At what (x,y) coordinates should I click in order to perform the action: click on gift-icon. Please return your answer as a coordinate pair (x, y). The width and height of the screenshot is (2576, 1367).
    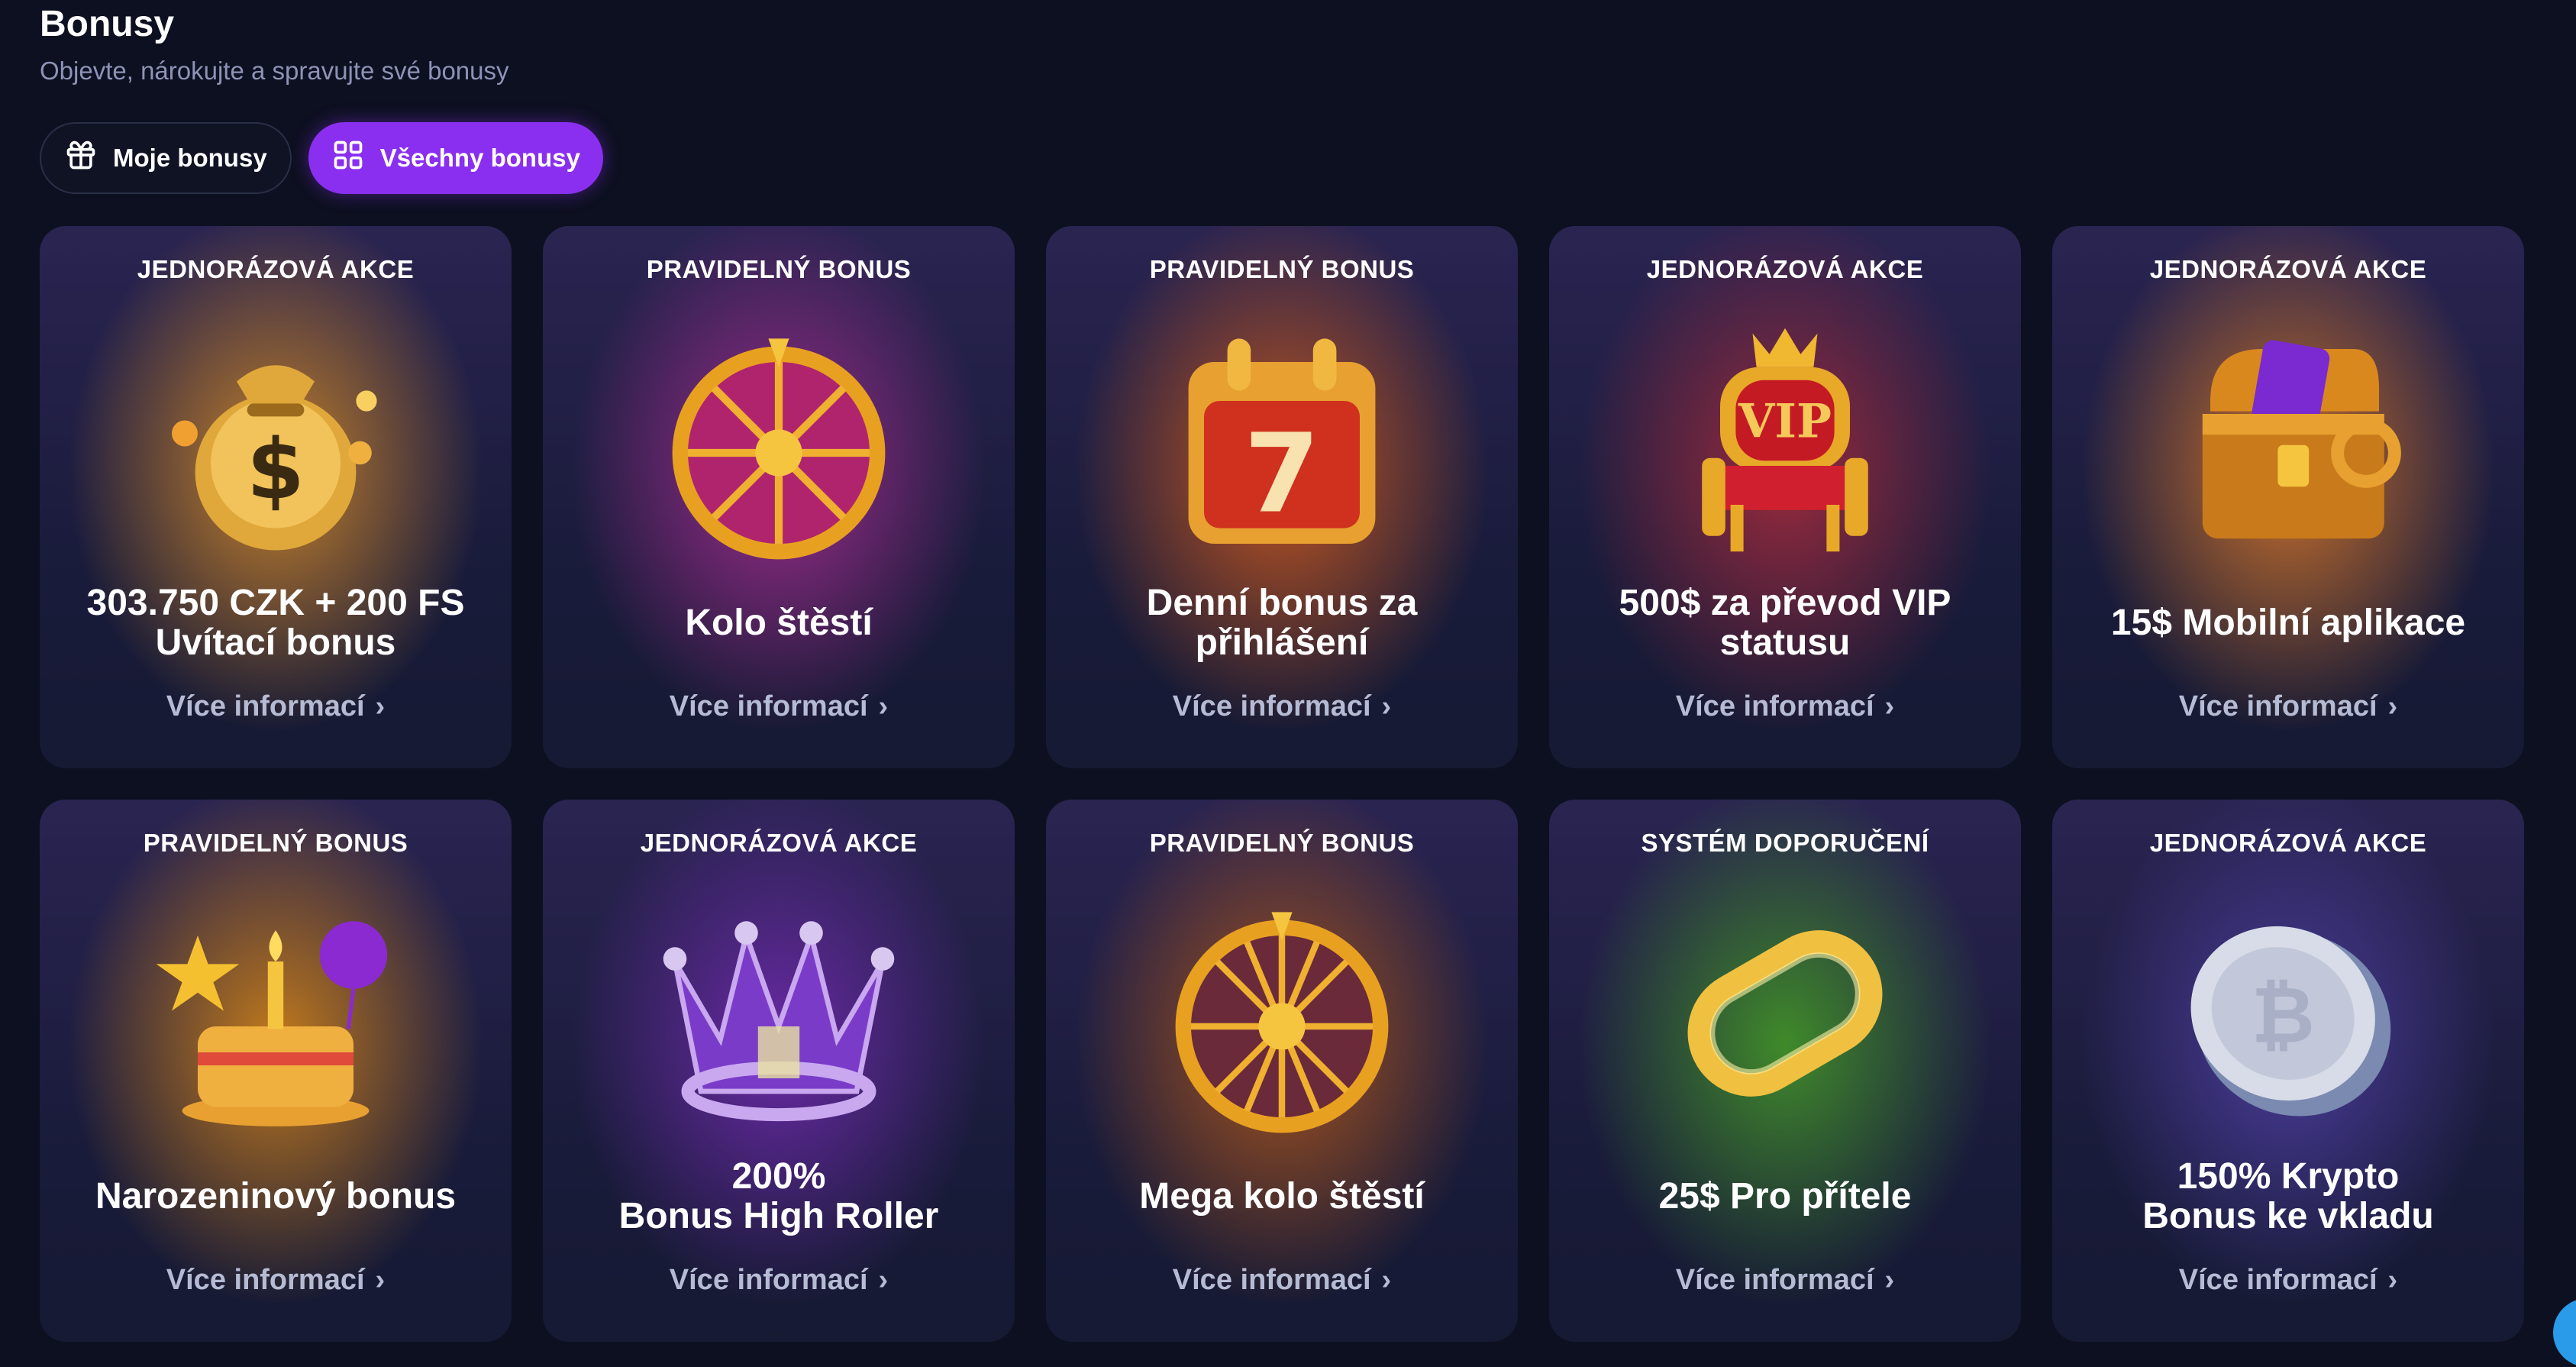
    Looking at the image, I should click on (81, 158).